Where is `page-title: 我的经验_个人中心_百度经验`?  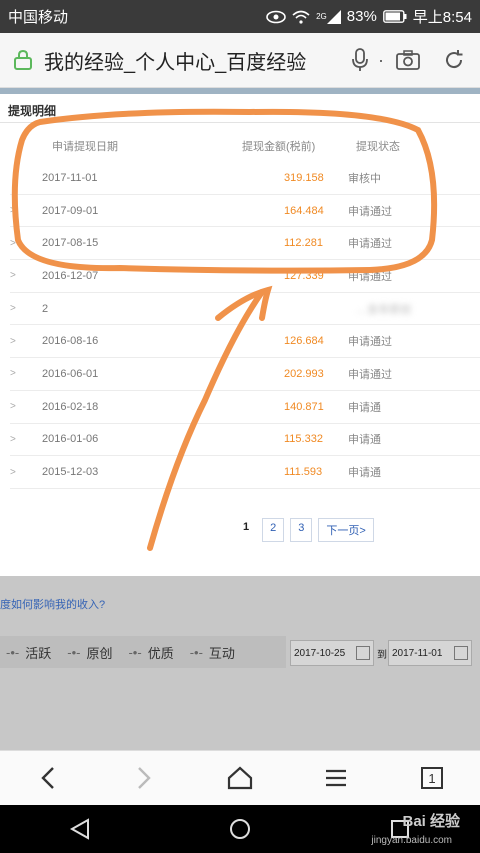 page-title: 我的经验_个人中心_百度经验 is located at coordinates (190, 60).